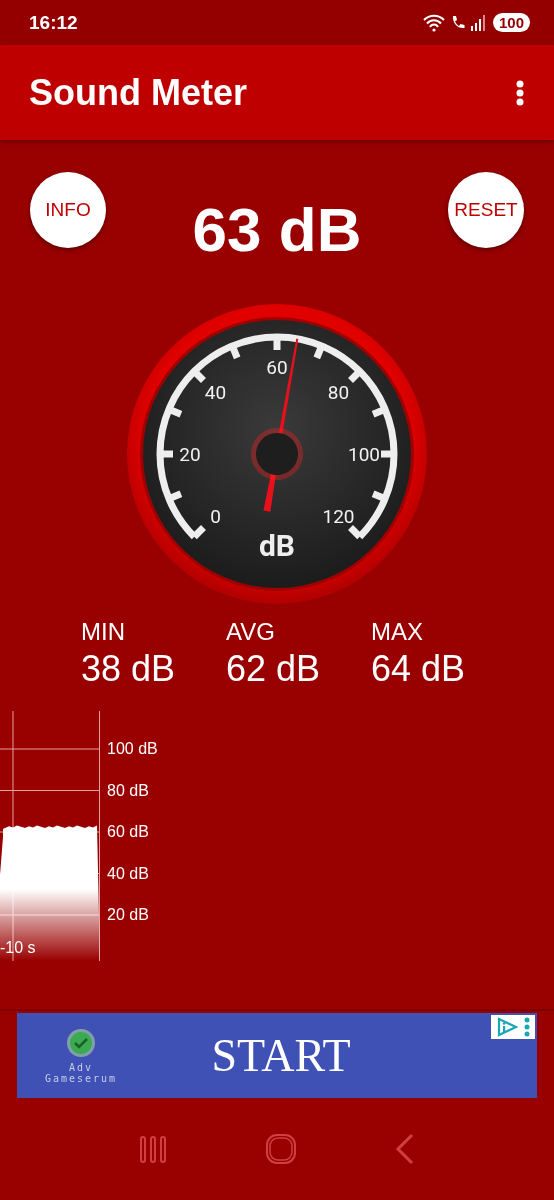 This screenshot has width=554, height=1200. What do you see at coordinates (364, 454) in the screenshot?
I see `scale-label: 100` at bounding box center [364, 454].